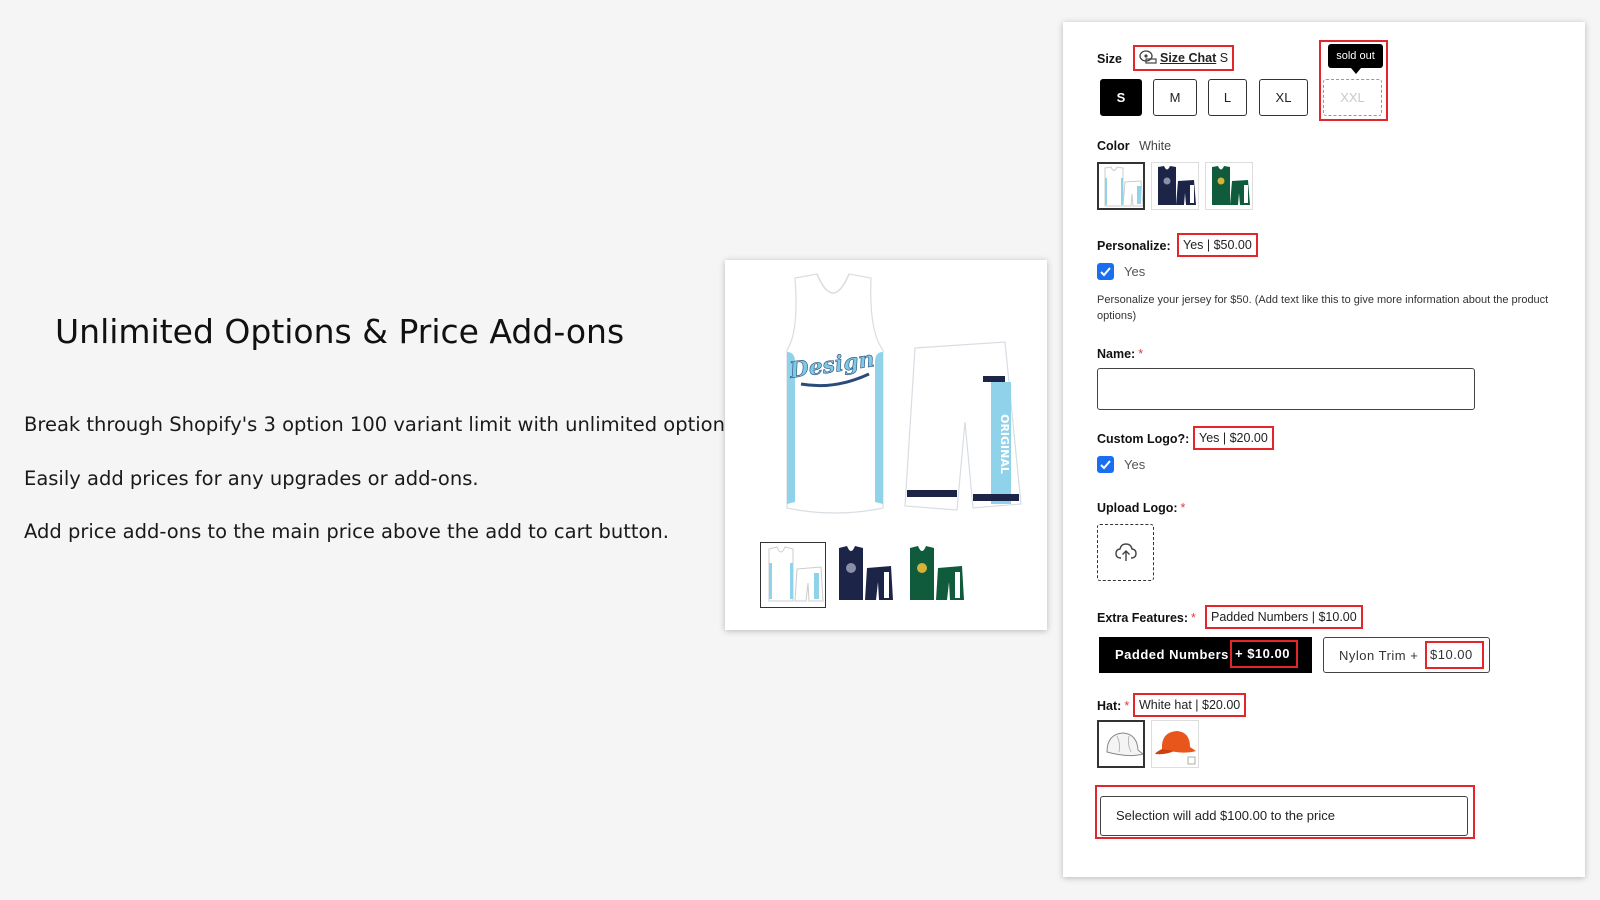 This screenshot has width=1600, height=900. Describe the element at coordinates (1283, 97) in the screenshot. I see `size-option-xl: XL` at that location.